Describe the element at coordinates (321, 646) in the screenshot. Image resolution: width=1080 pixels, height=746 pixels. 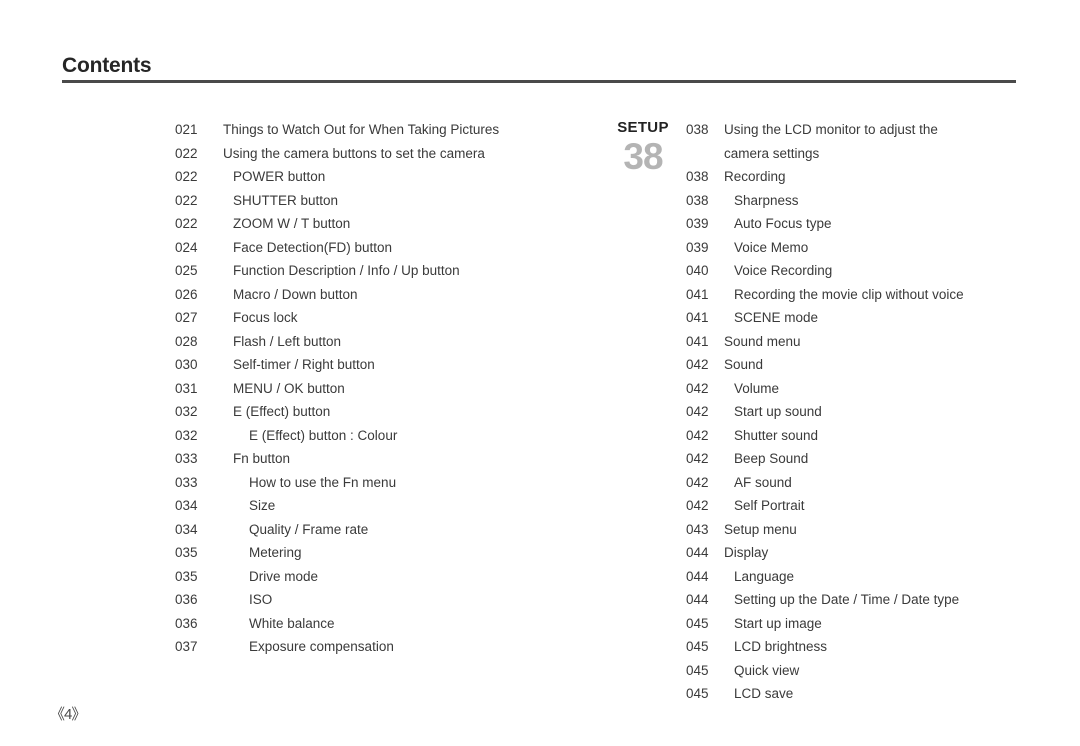
I see `toc-entry-label: Exposure compensation` at that location.